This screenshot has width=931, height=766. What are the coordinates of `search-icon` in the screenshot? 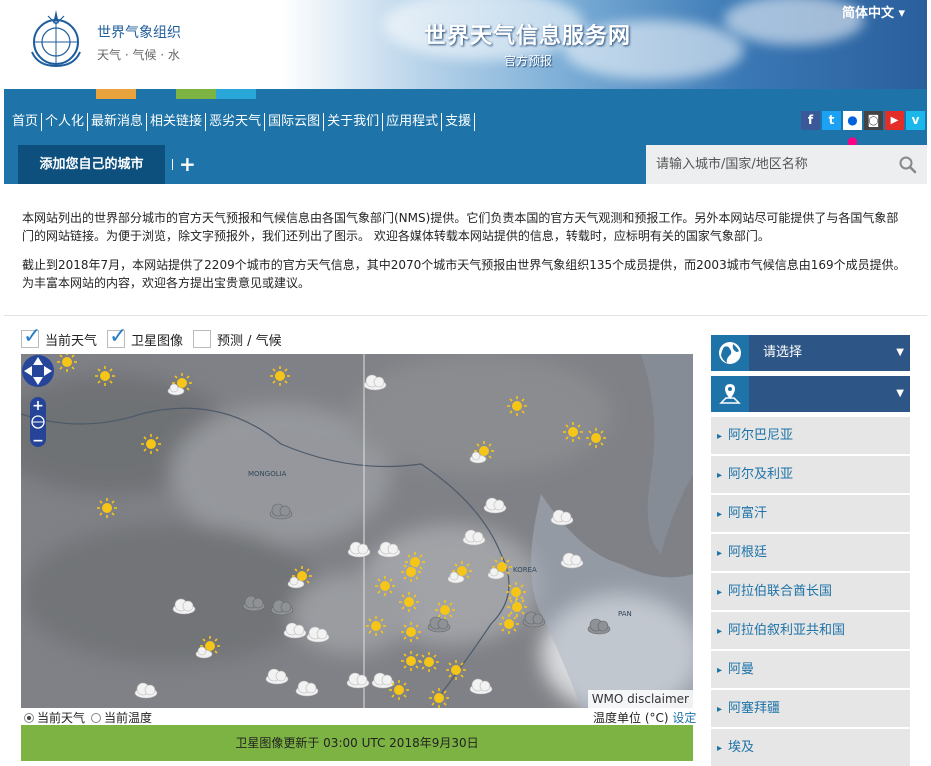 It's located at (908, 165).